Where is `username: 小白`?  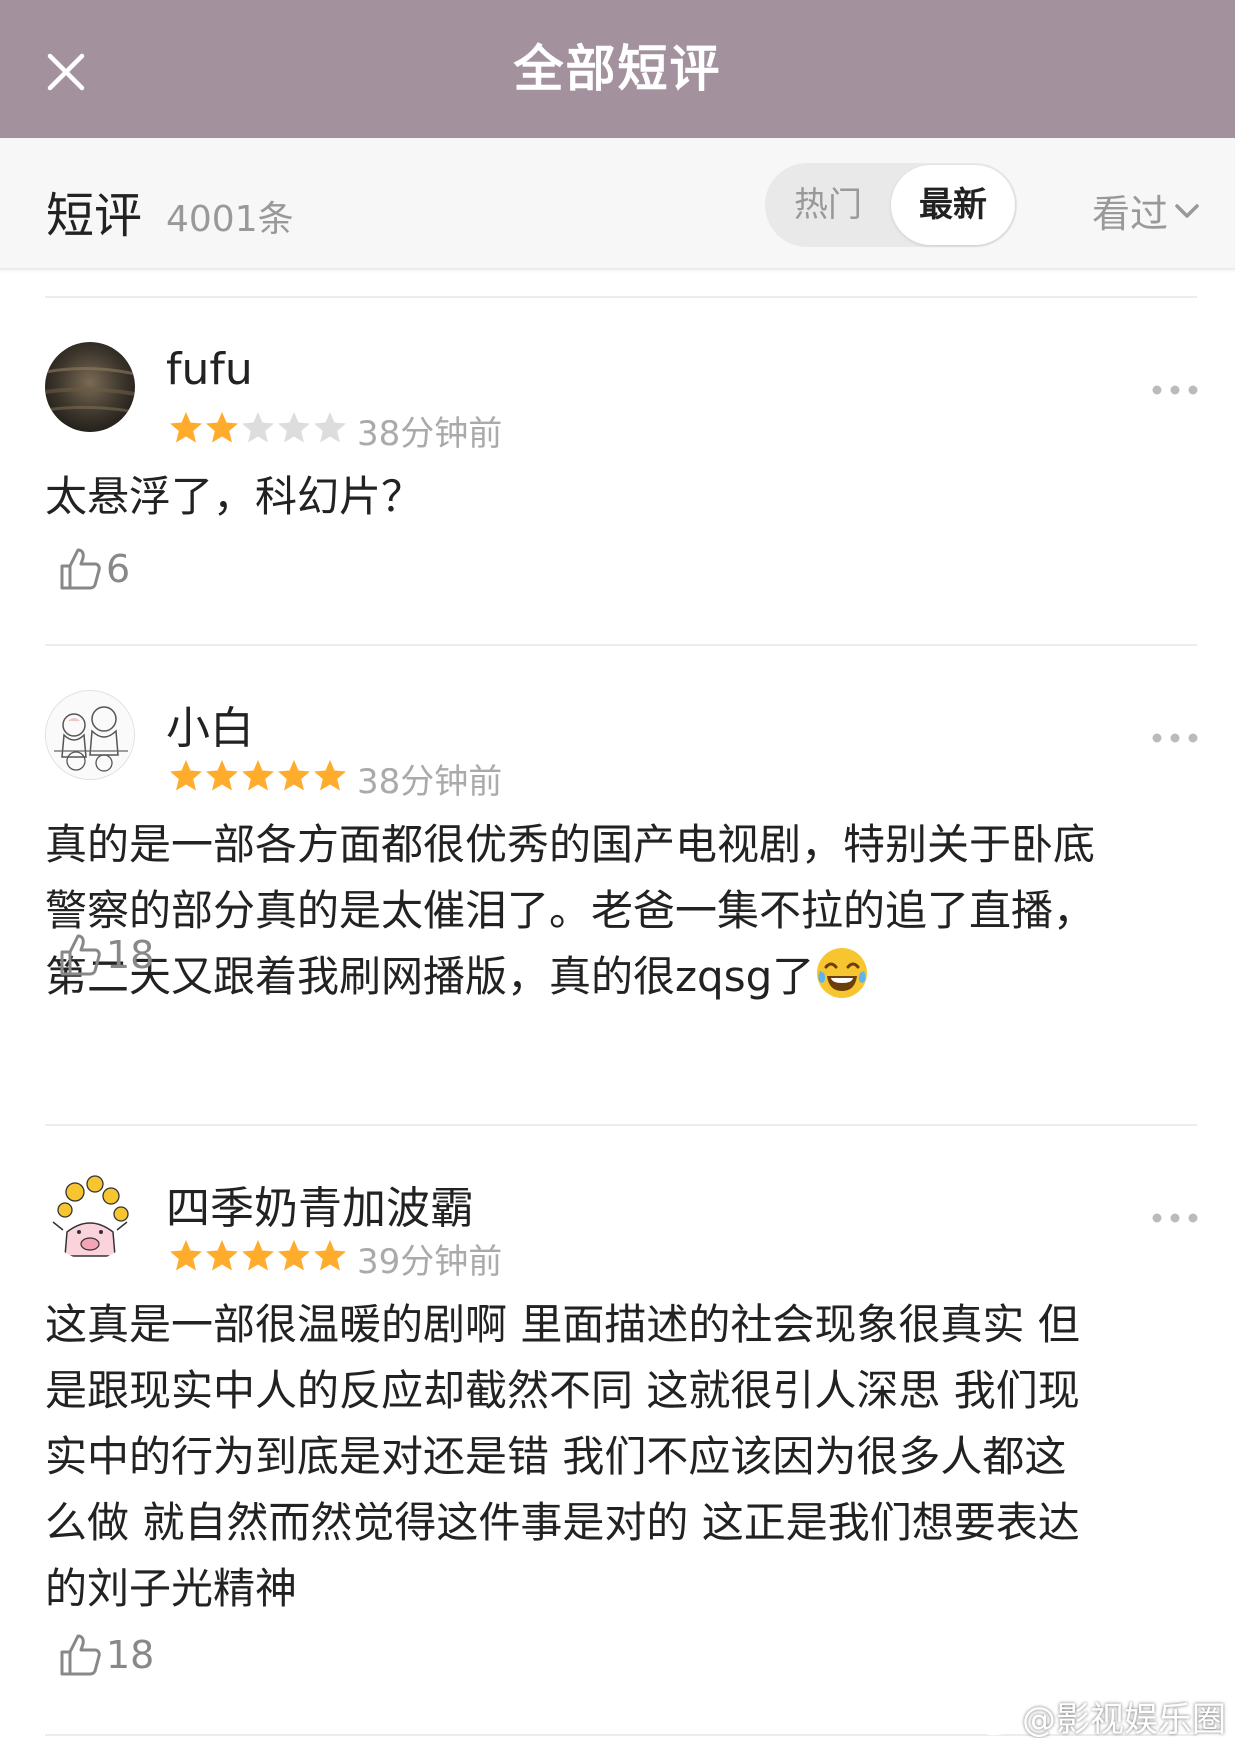 username: 小白 is located at coordinates (210, 724).